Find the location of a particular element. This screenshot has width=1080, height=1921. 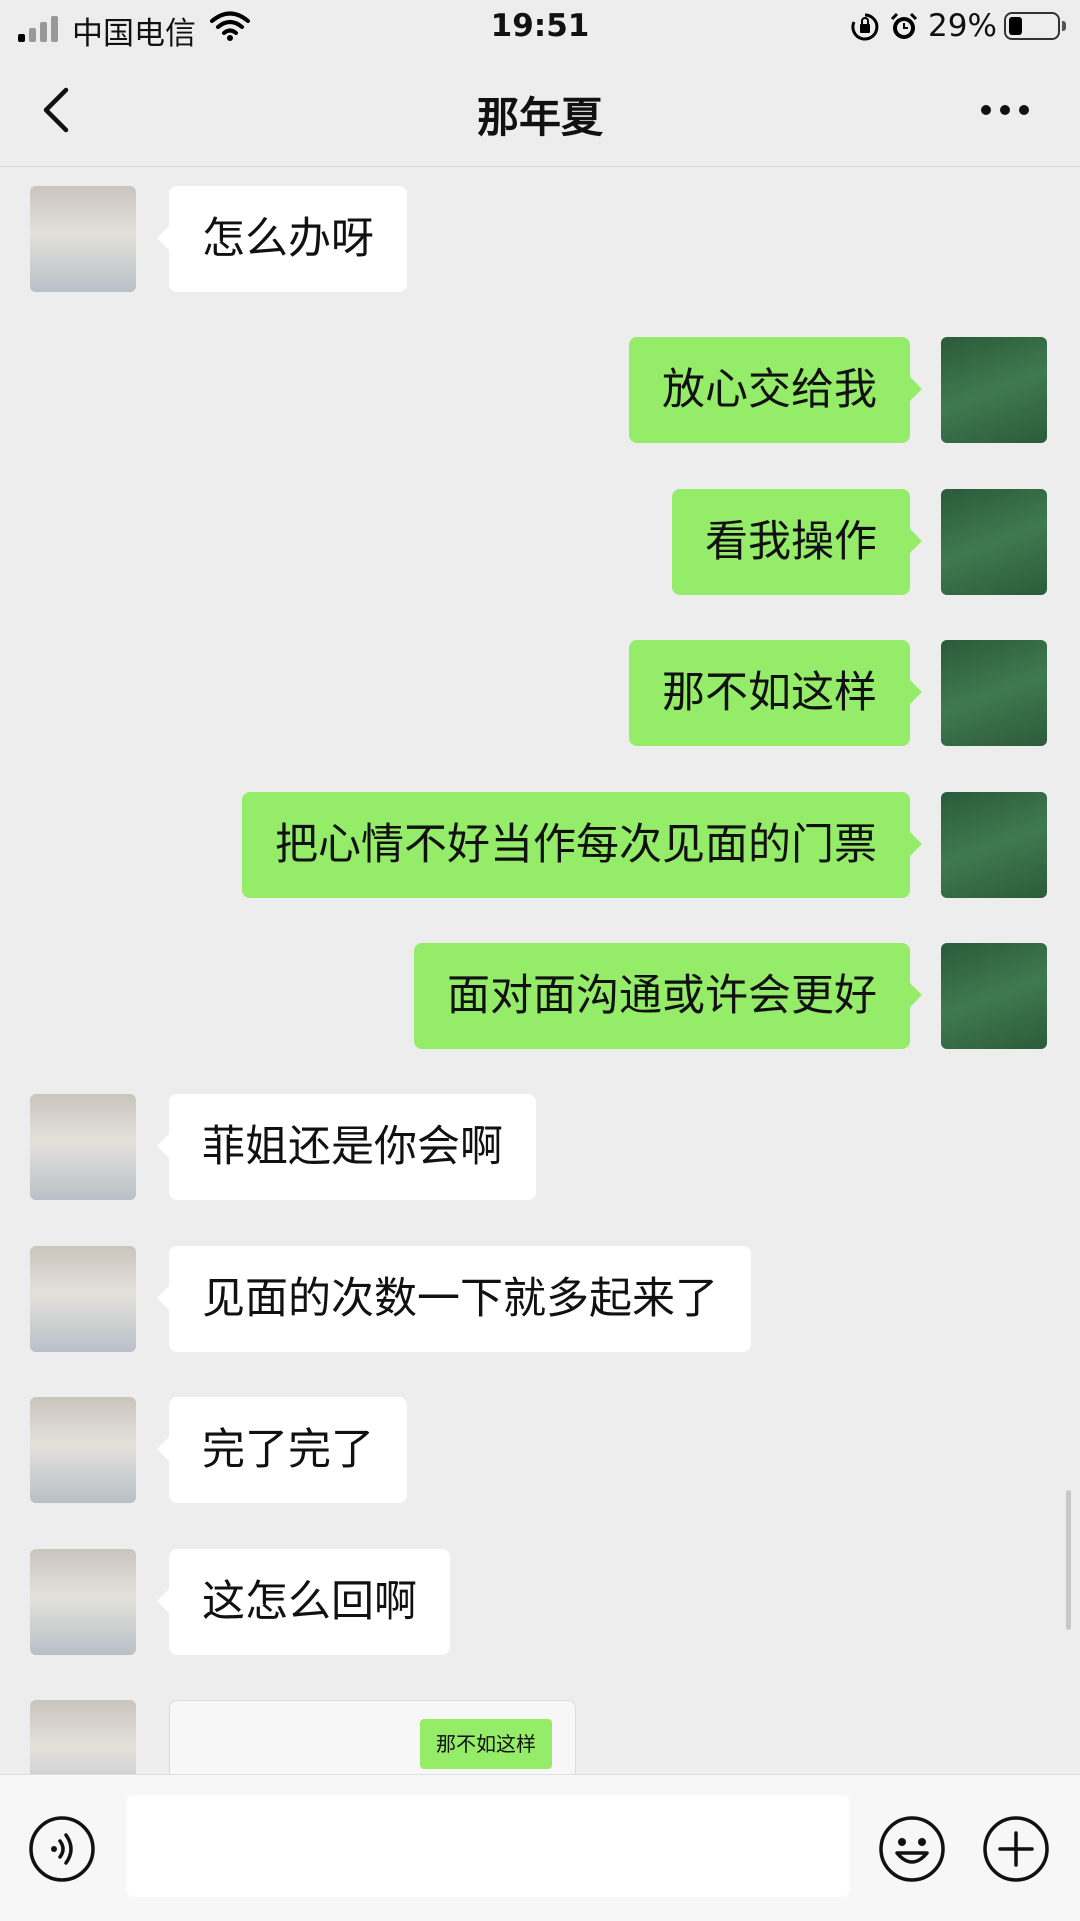

message-row: 放心交给我 is located at coordinates (540, 390).